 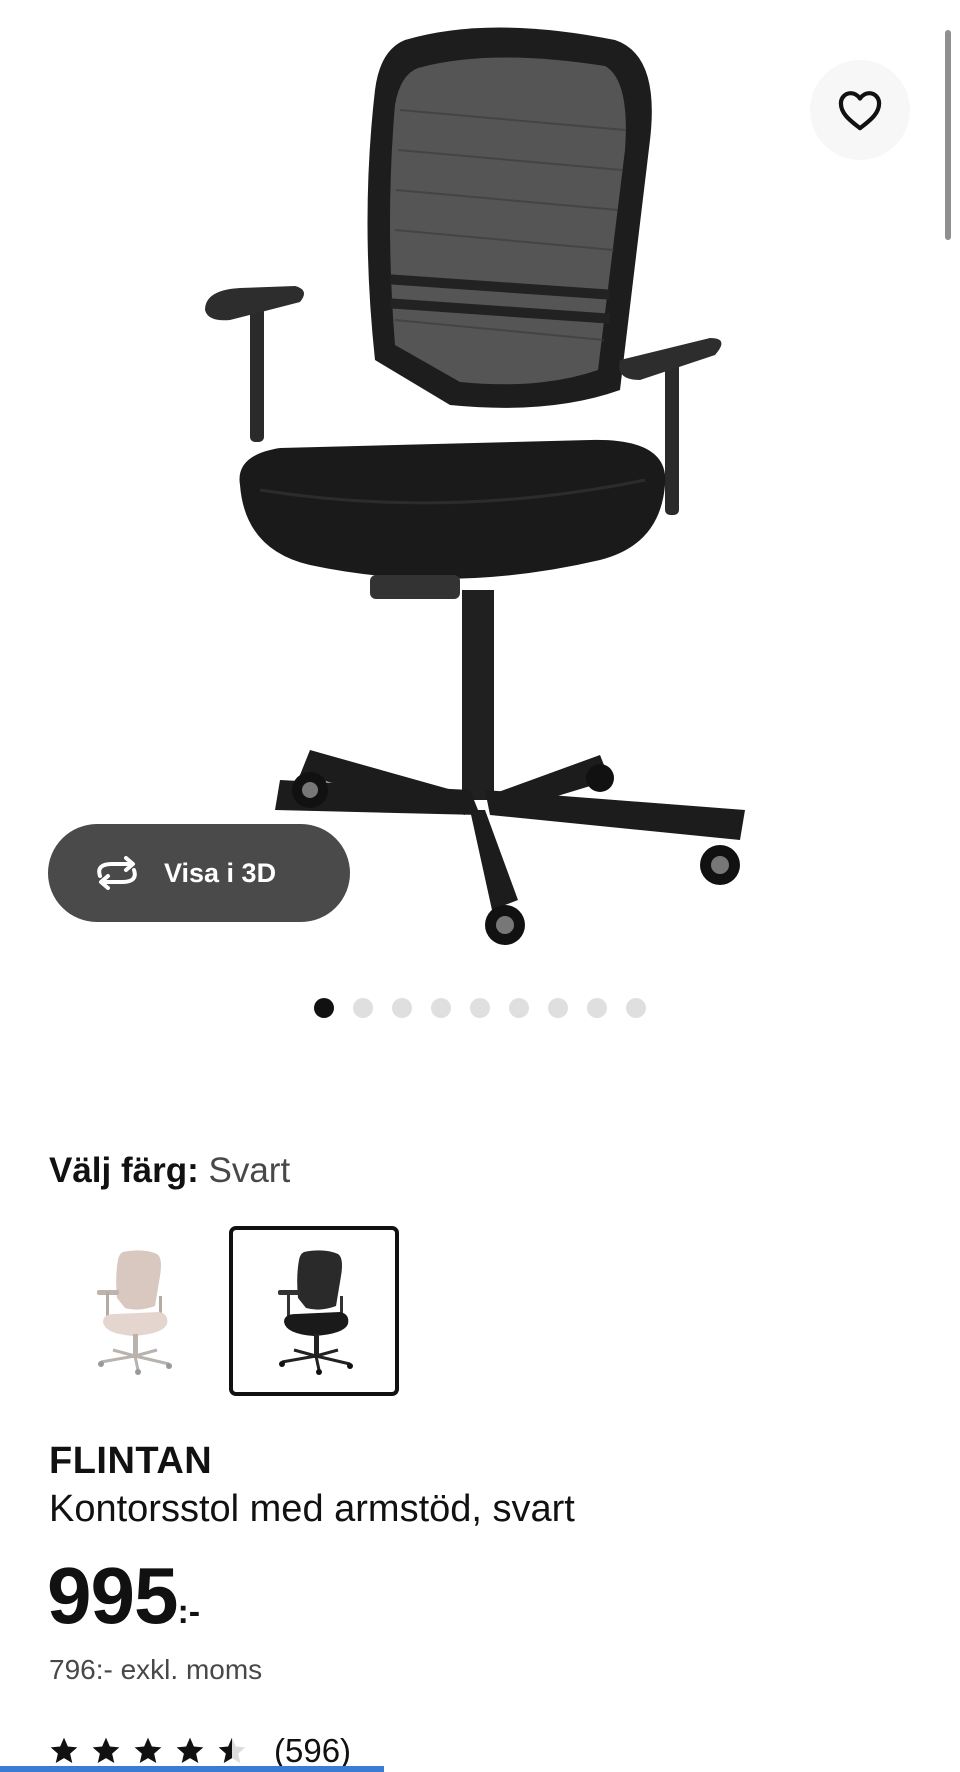 What do you see at coordinates (192, 1769) in the screenshot?
I see `page-load-progress` at bounding box center [192, 1769].